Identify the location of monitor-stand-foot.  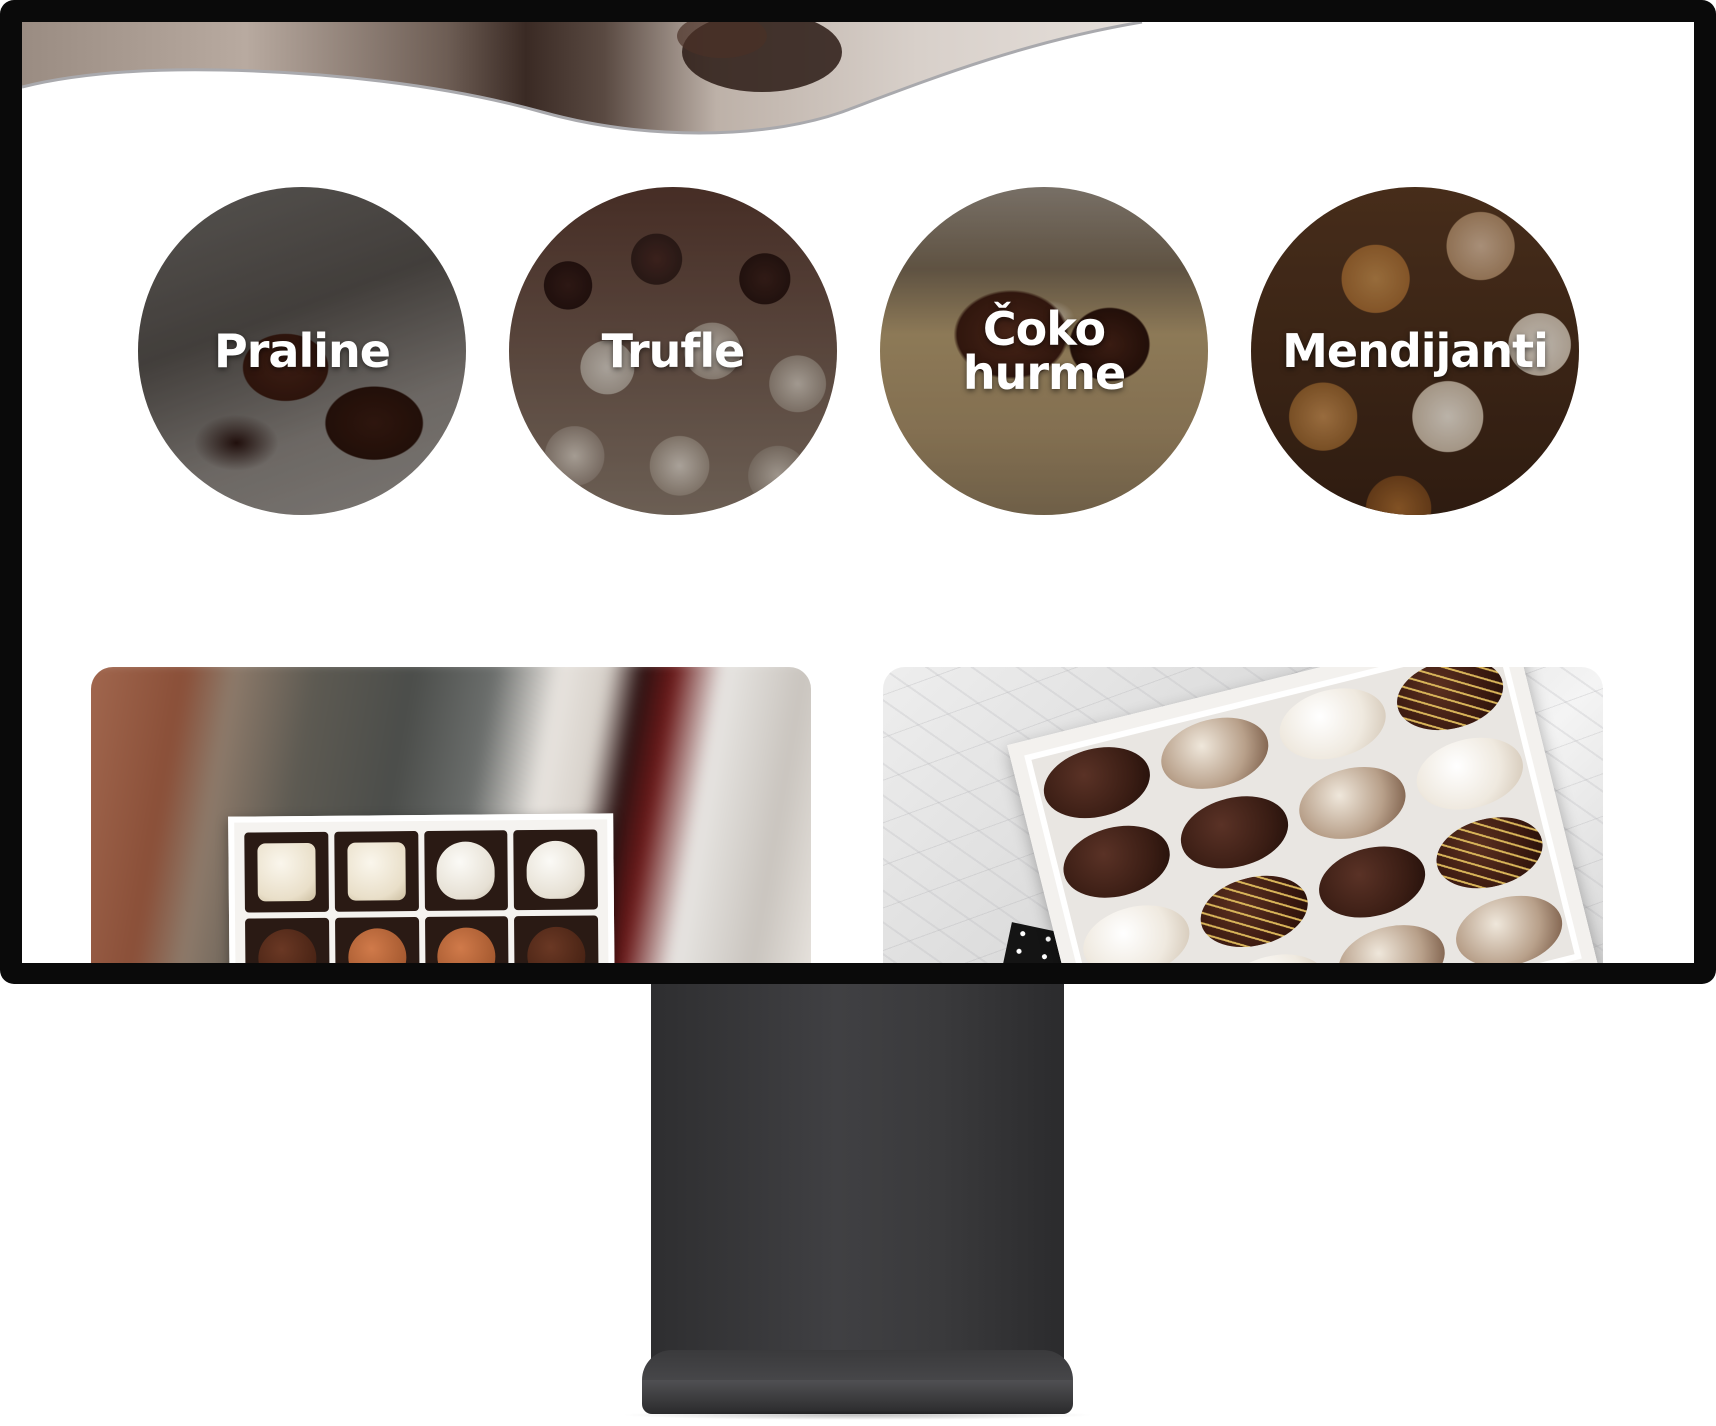
(857, 1397).